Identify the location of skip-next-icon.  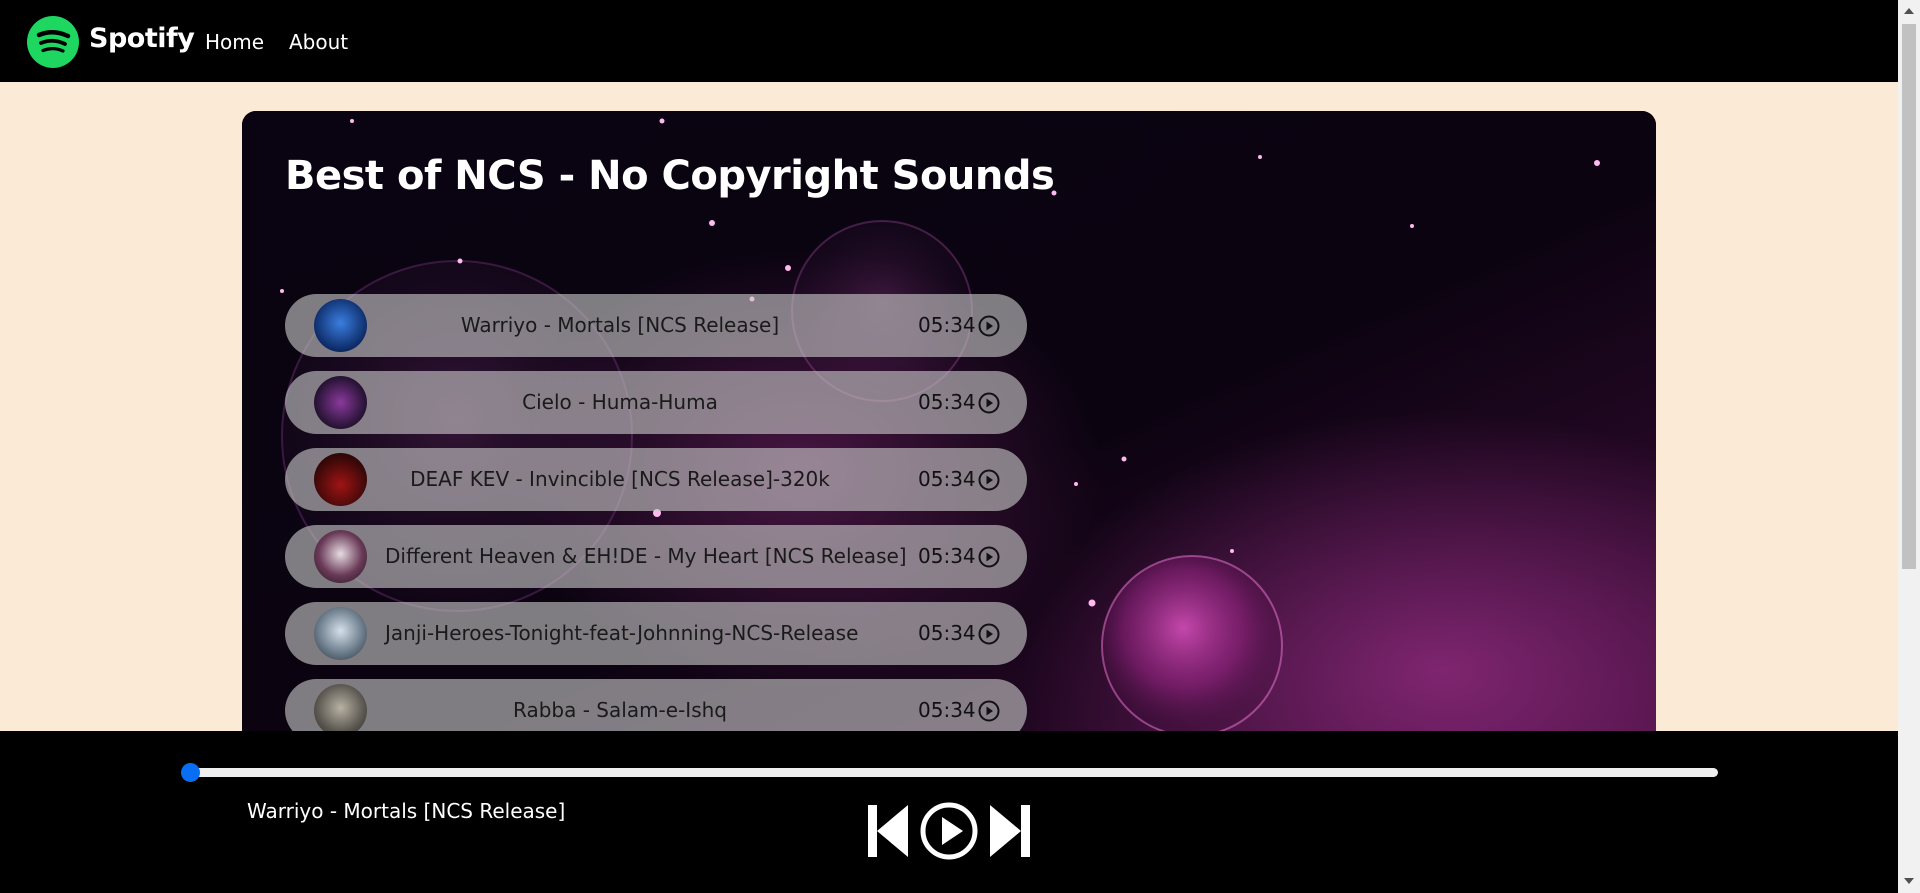
(1010, 831).